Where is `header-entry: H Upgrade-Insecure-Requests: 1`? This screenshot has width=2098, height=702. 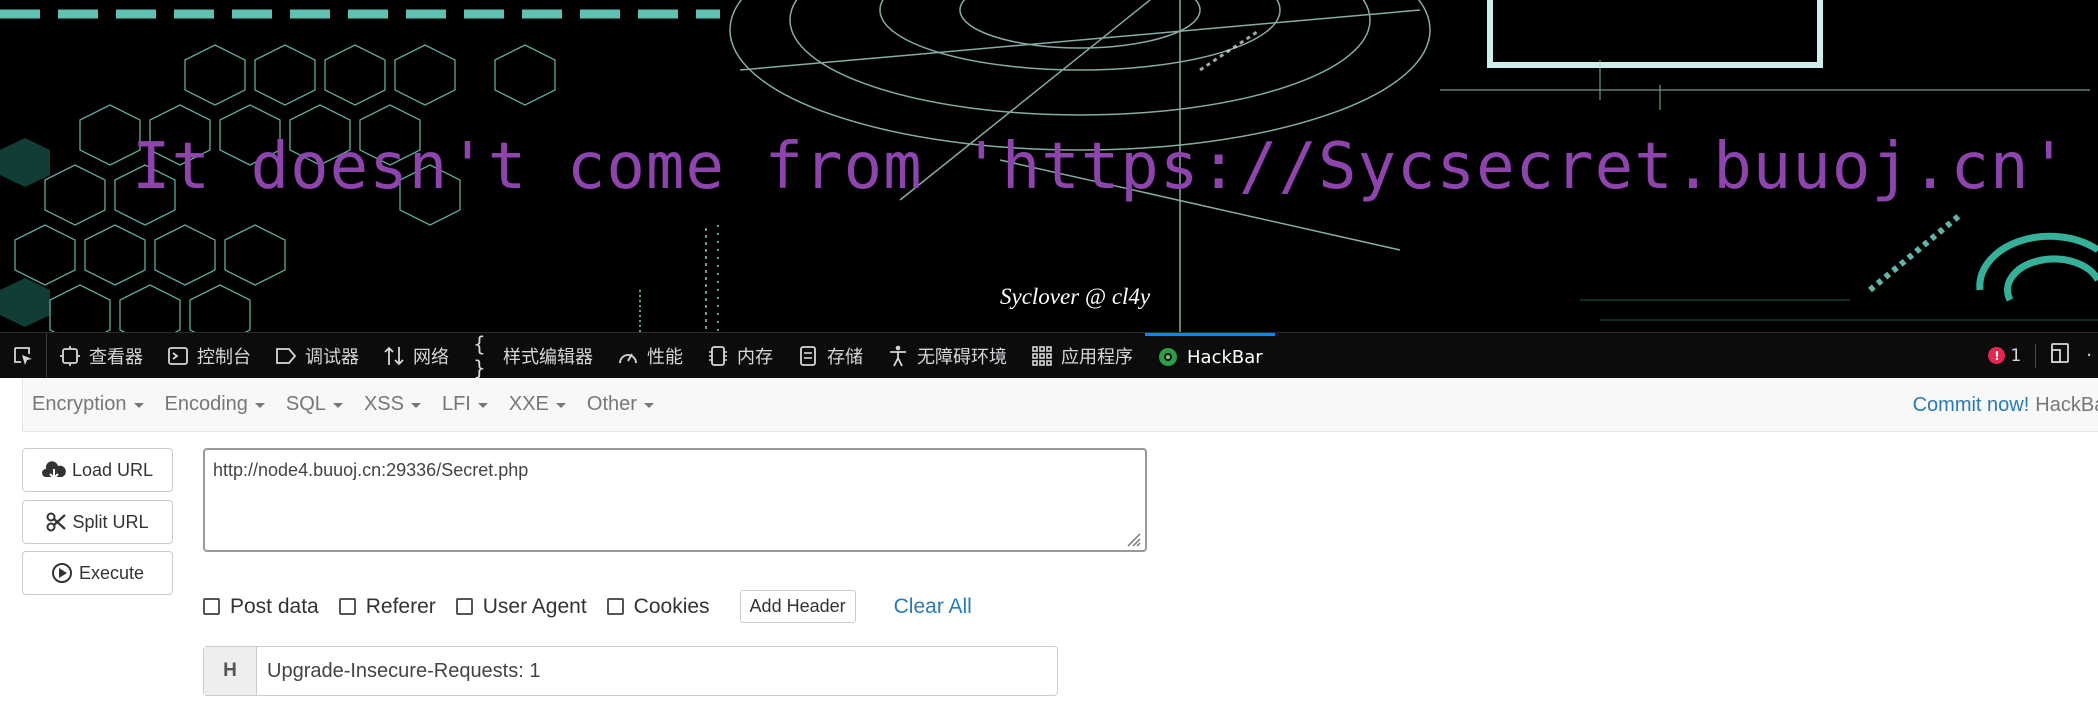 header-entry: H Upgrade-Insecure-Requests: 1 is located at coordinates (630, 671).